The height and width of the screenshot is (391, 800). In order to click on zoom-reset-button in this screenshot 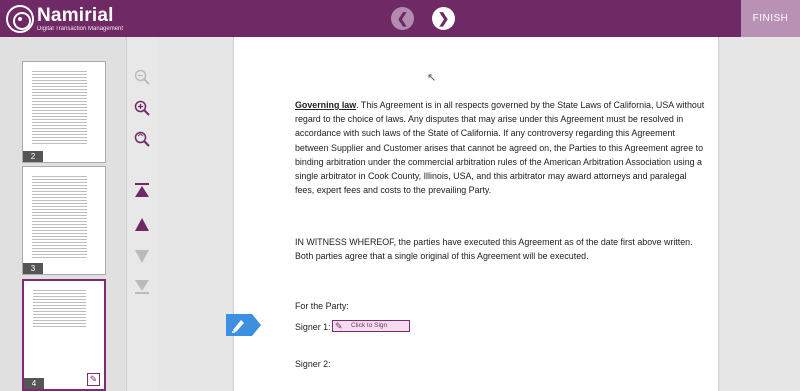, I will do `click(142, 139)`.